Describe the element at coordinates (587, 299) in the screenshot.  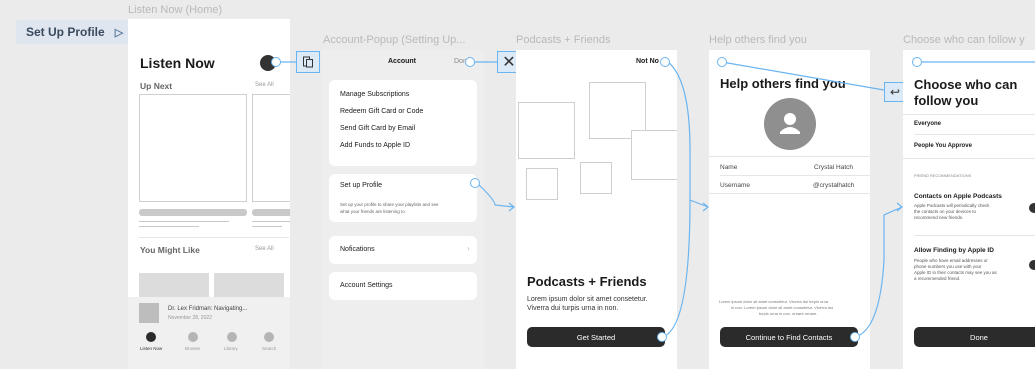
I see `podcasts-friends-body: Lorem ipsum dolor sit amet consetetur.` at that location.